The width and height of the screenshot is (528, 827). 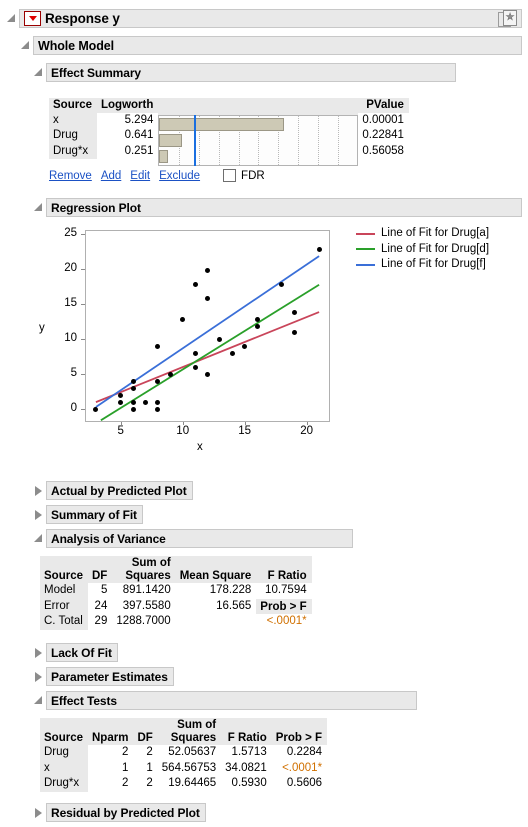 I want to click on effect-summary-pvalue-table: PValue 0.00001 0.22841 0.56058, so click(x=383, y=128).